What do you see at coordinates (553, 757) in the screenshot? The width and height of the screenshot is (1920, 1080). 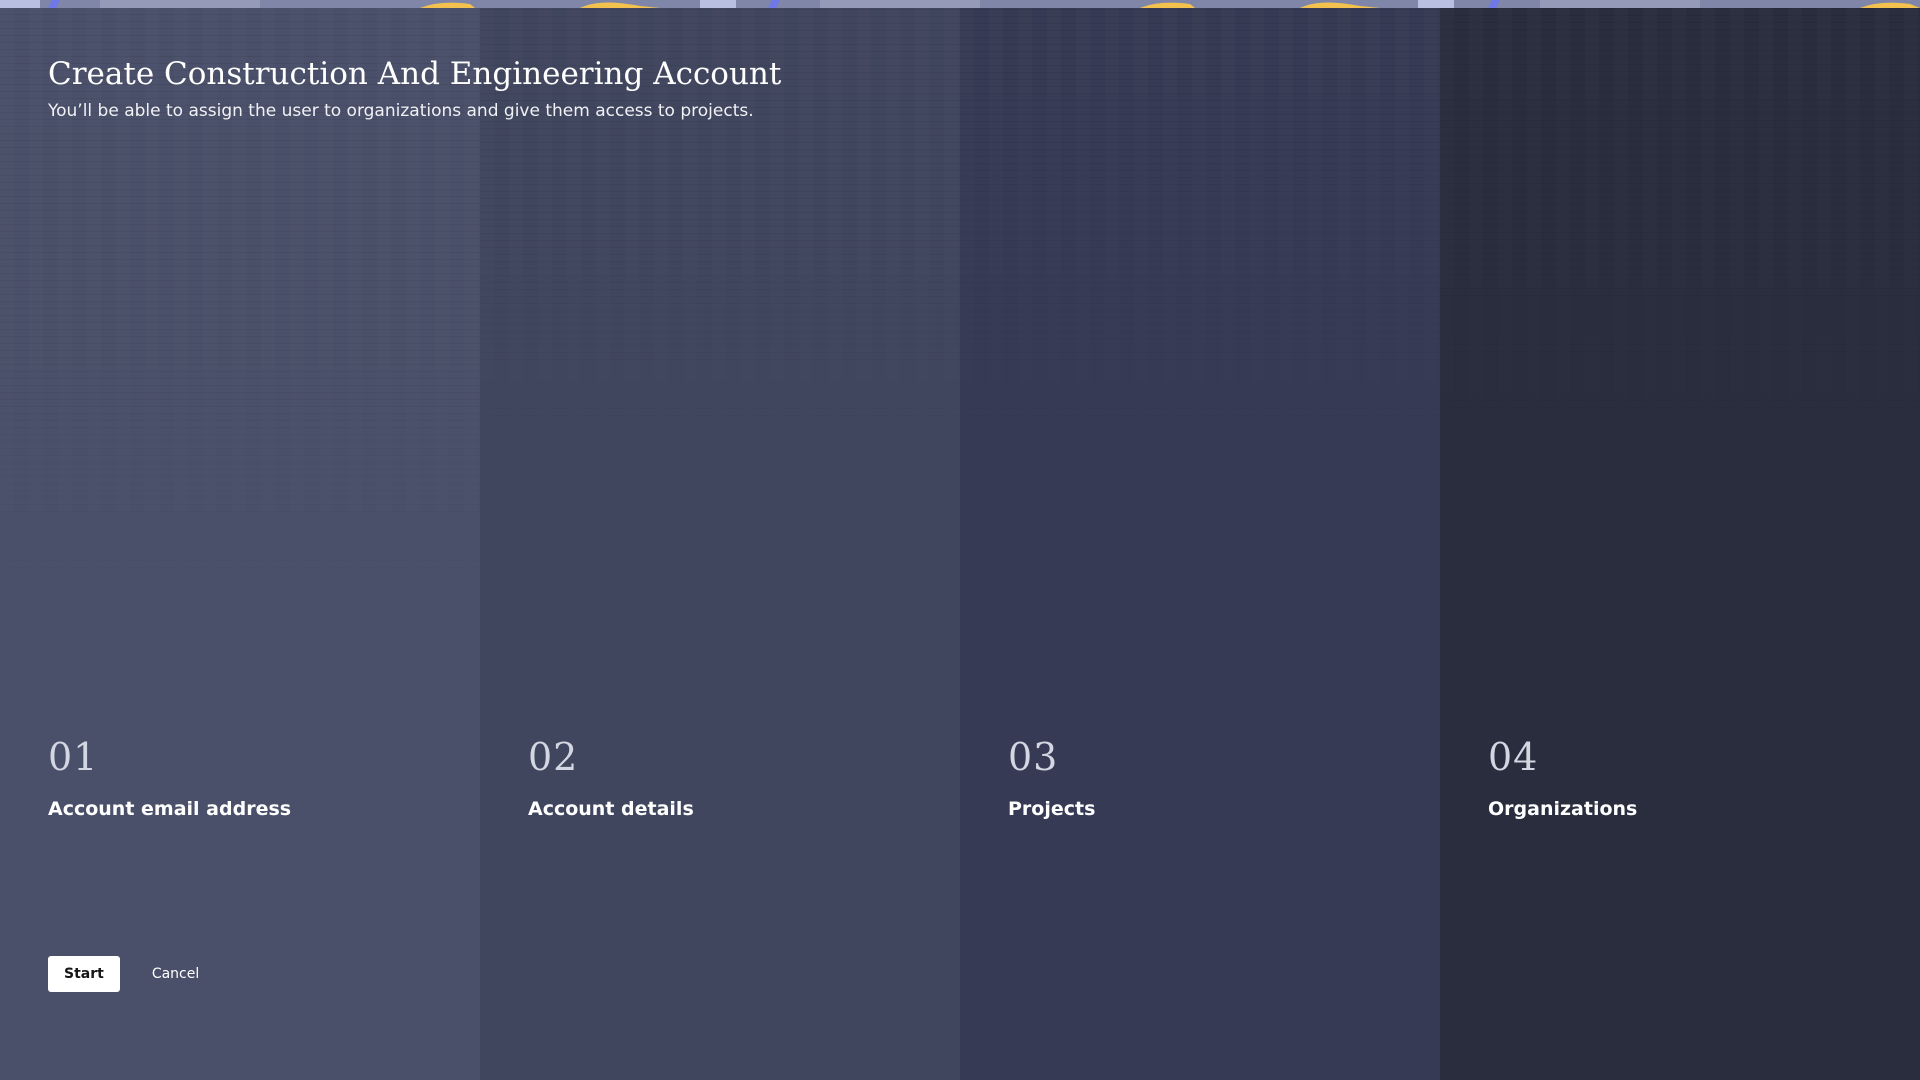 I see `step-number: 02` at bounding box center [553, 757].